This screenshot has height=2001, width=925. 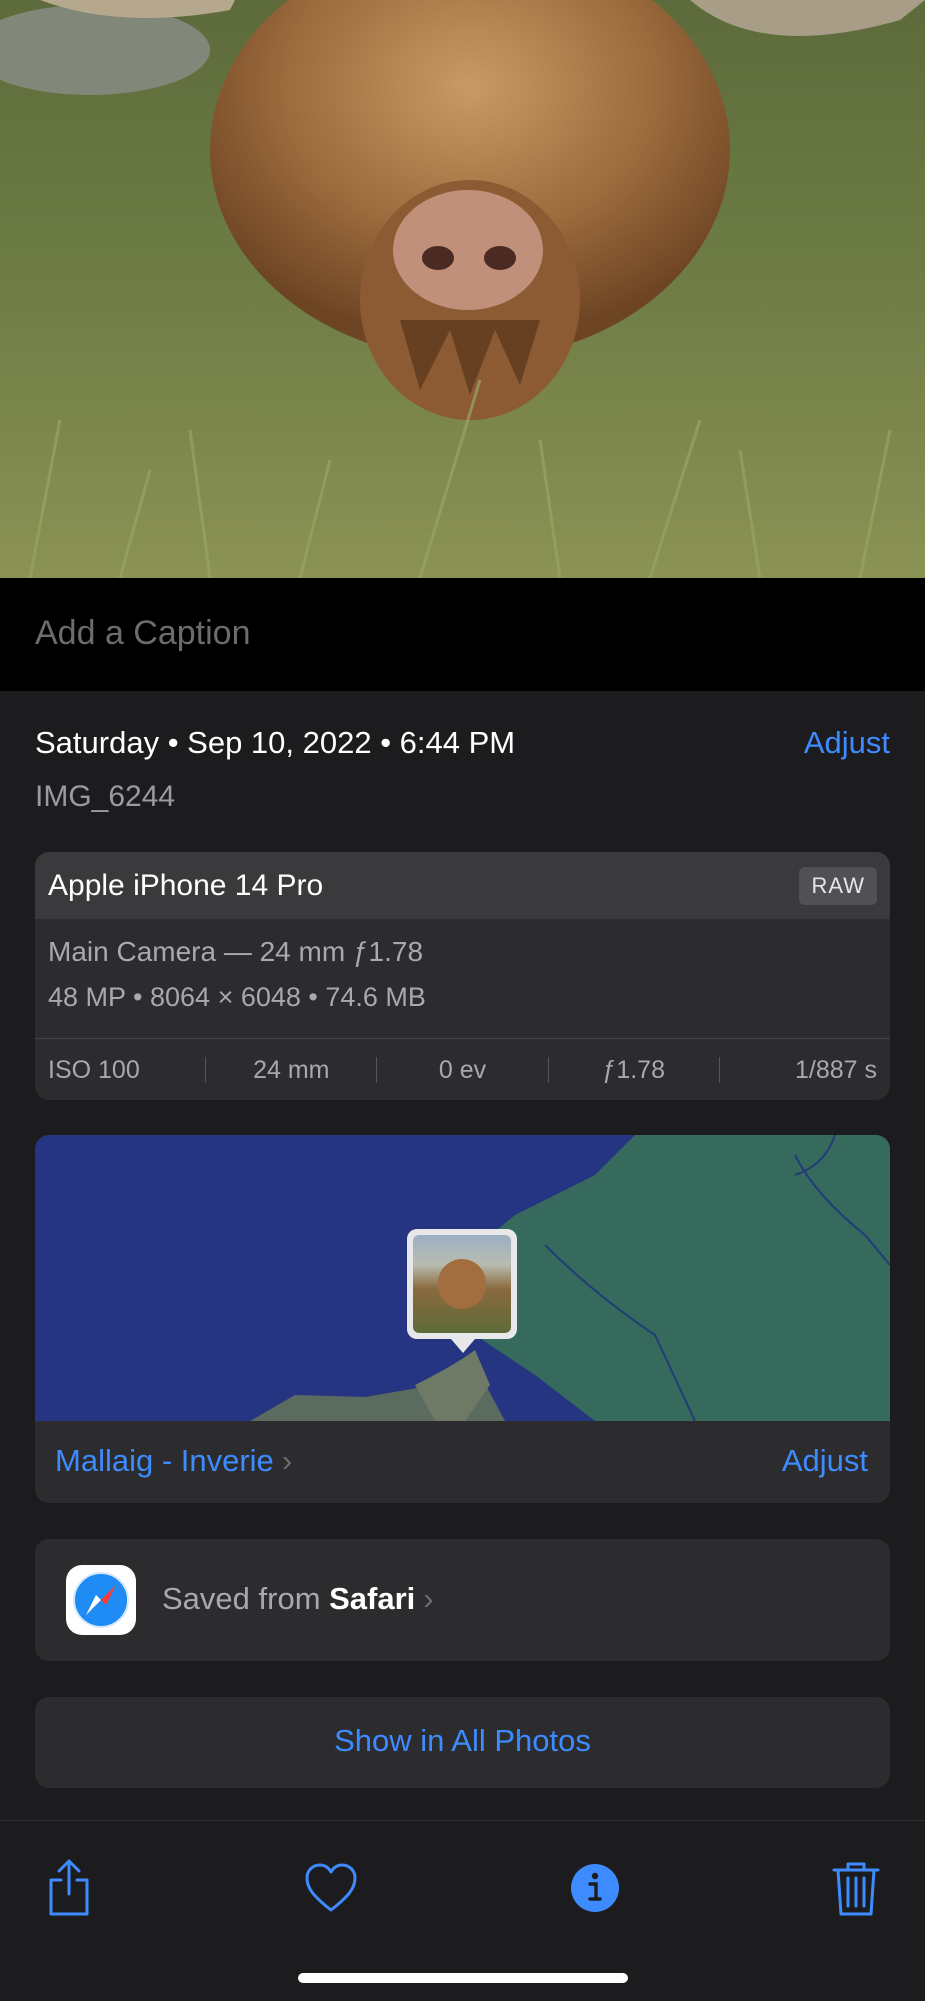 I want to click on photo-date: Saturday • Sep 10, 2022 • 6:44 PM, so click(x=275, y=742).